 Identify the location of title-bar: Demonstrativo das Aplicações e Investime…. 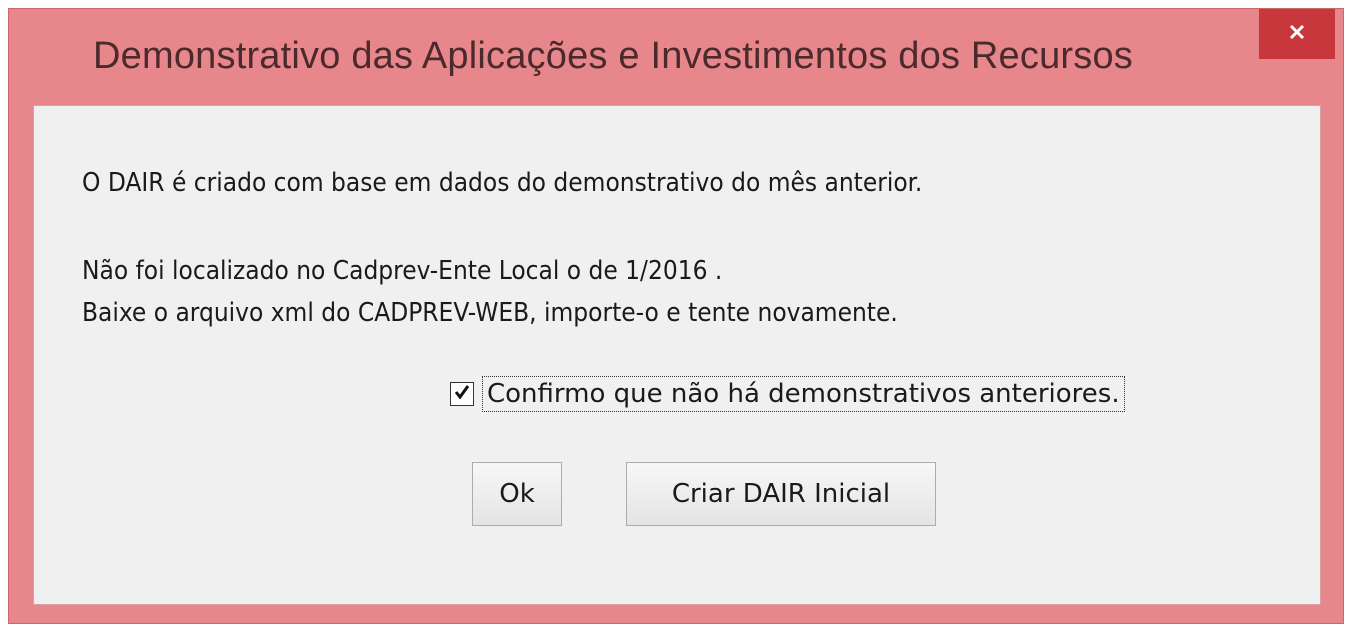
(676, 57).